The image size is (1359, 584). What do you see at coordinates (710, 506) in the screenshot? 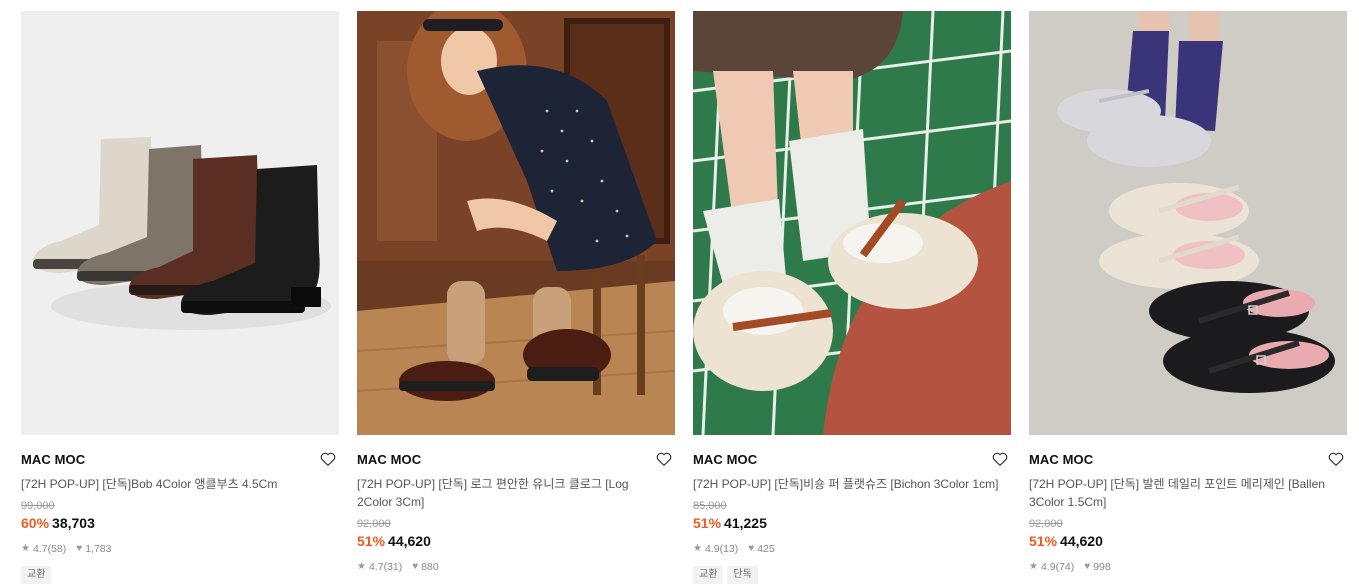
I see `original-price: 85,000` at bounding box center [710, 506].